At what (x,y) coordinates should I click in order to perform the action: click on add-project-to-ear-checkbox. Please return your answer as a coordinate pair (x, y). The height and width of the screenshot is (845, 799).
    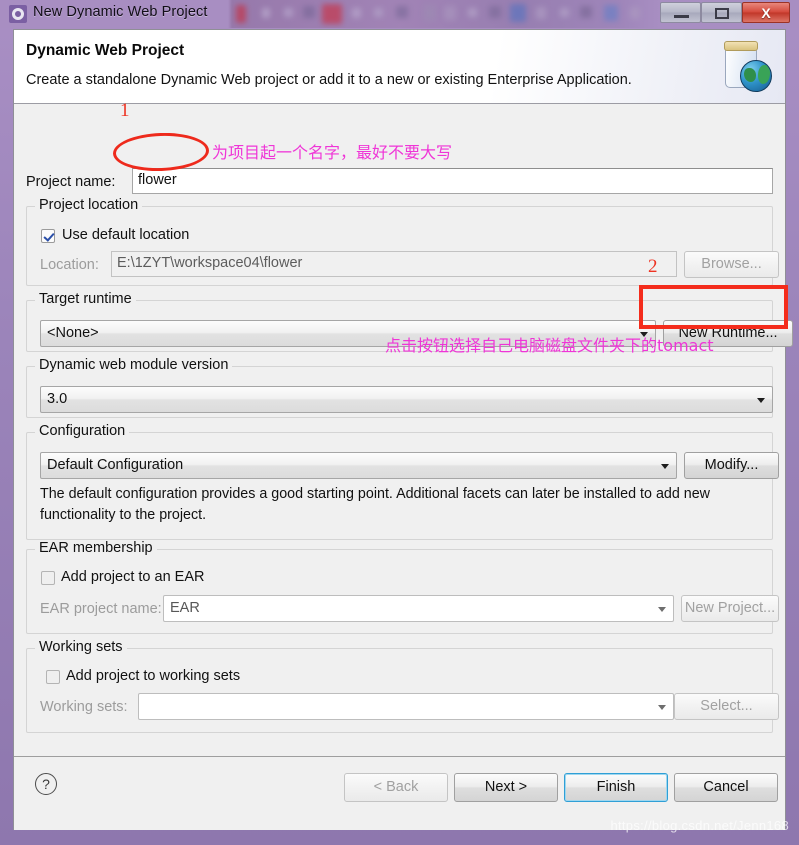
    Looking at the image, I should click on (48, 578).